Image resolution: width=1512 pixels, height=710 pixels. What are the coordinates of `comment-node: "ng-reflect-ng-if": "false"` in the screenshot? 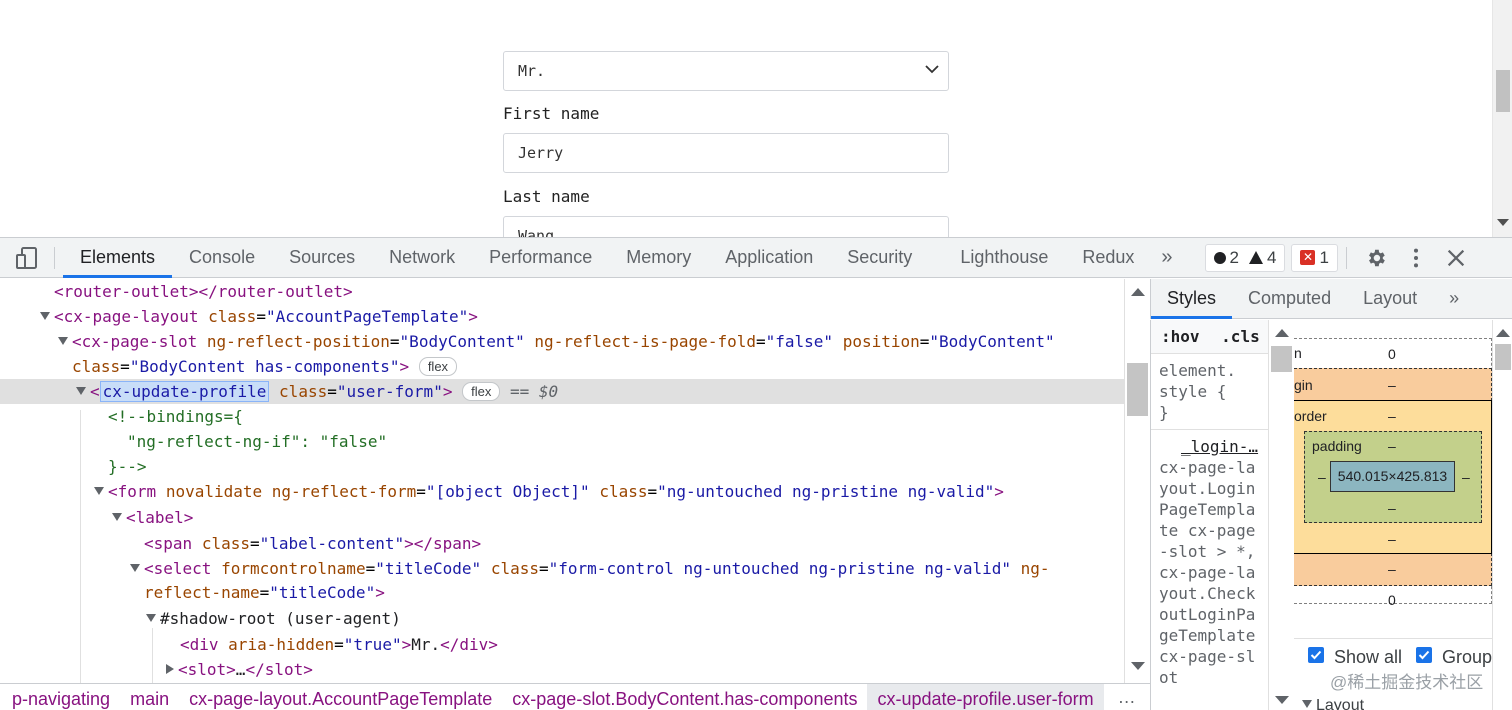 It's located at (562, 441).